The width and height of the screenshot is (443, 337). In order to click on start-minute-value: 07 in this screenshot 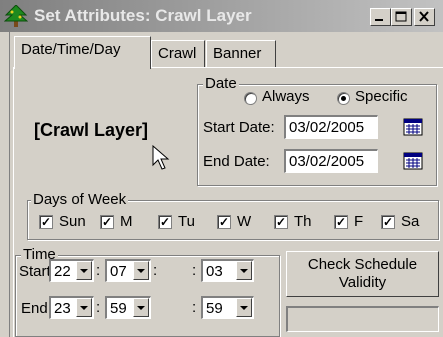, I will do `click(118, 271)`.